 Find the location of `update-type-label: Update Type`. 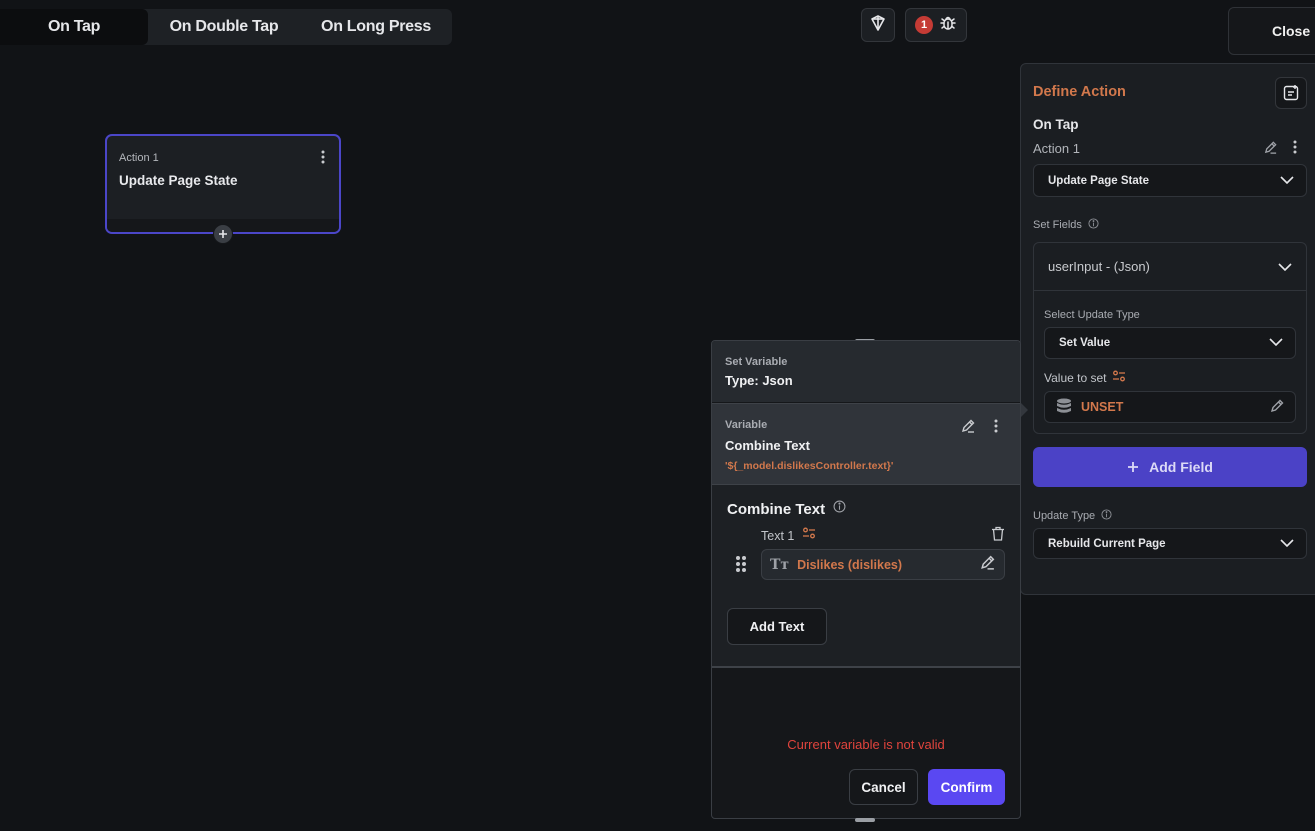

update-type-label: Update Type is located at coordinates (1072, 516).